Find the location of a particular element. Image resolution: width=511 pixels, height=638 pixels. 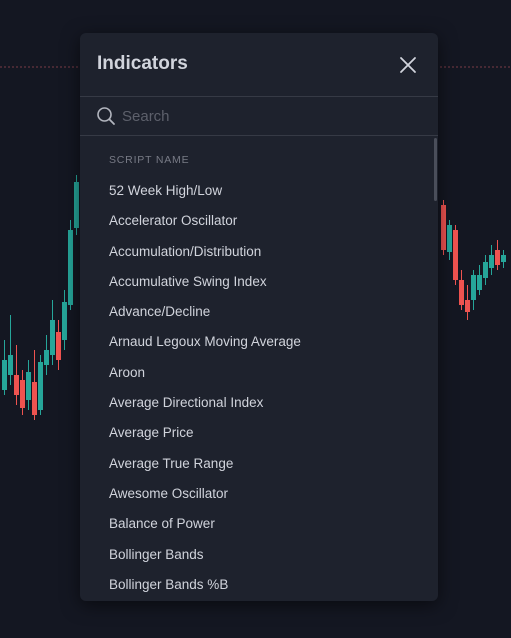

list-item: Accumulative Swing Index is located at coordinates (256, 282).